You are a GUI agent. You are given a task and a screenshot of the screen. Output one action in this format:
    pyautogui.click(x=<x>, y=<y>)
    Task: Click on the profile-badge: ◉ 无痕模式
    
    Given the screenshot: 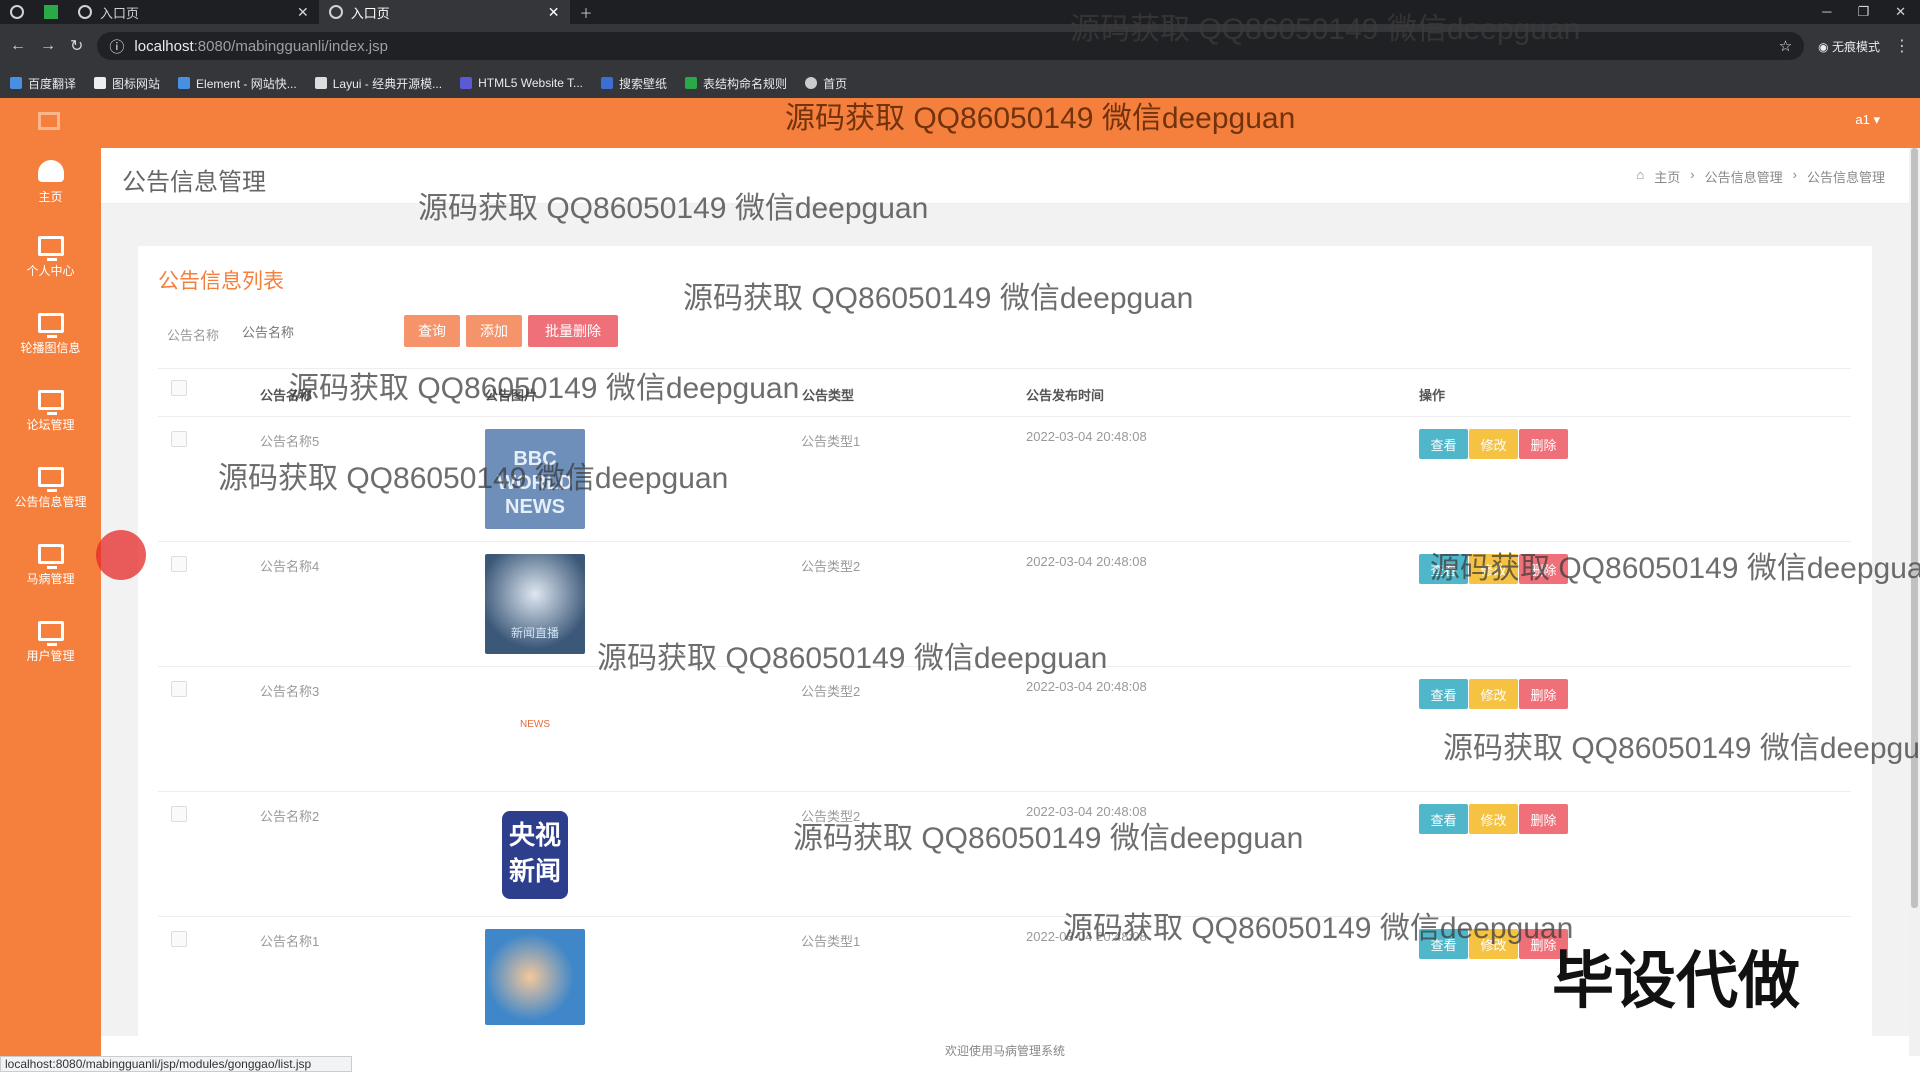 What is the action you would take?
    pyautogui.click(x=1849, y=46)
    